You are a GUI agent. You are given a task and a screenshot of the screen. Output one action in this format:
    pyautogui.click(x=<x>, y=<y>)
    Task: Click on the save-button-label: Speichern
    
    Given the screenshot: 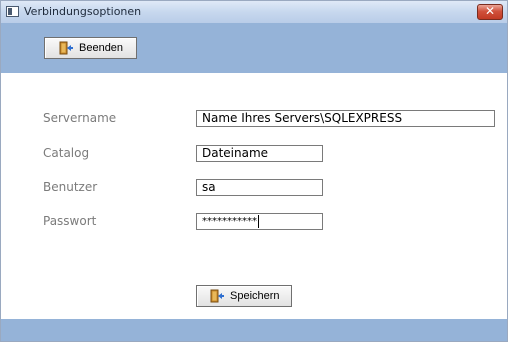 What is the action you would take?
    pyautogui.click(x=255, y=296)
    